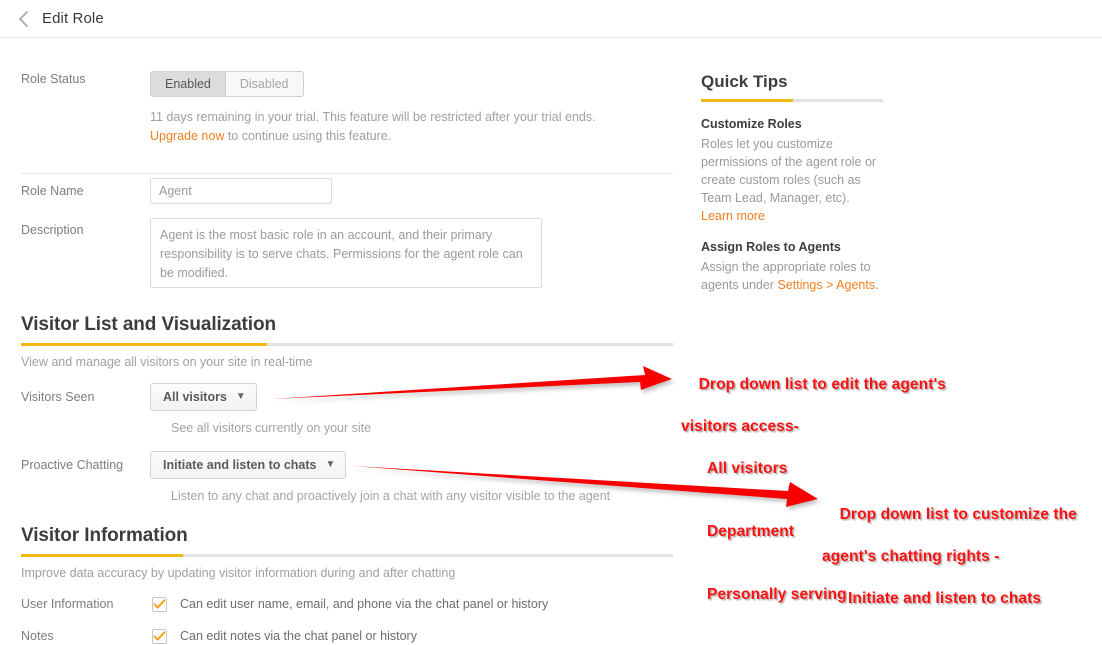  What do you see at coordinates (347, 344) in the screenshot?
I see `visitor-list-section-rule` at bounding box center [347, 344].